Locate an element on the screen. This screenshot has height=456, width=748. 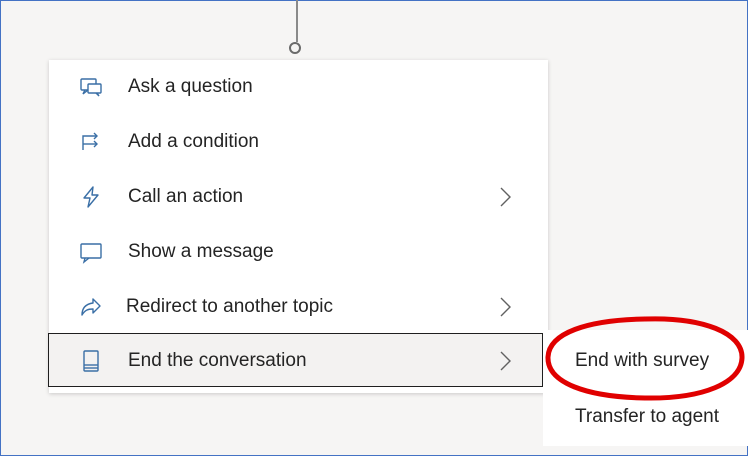
menu-item-label: Ask a question is located at coordinates (190, 86).